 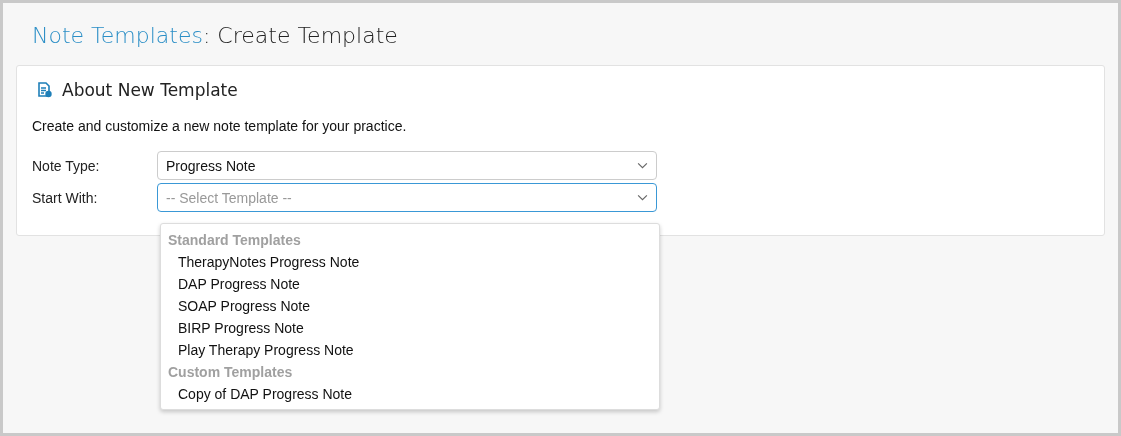 What do you see at coordinates (234, 240) in the screenshot?
I see `option-group-label: Standard Templates` at bounding box center [234, 240].